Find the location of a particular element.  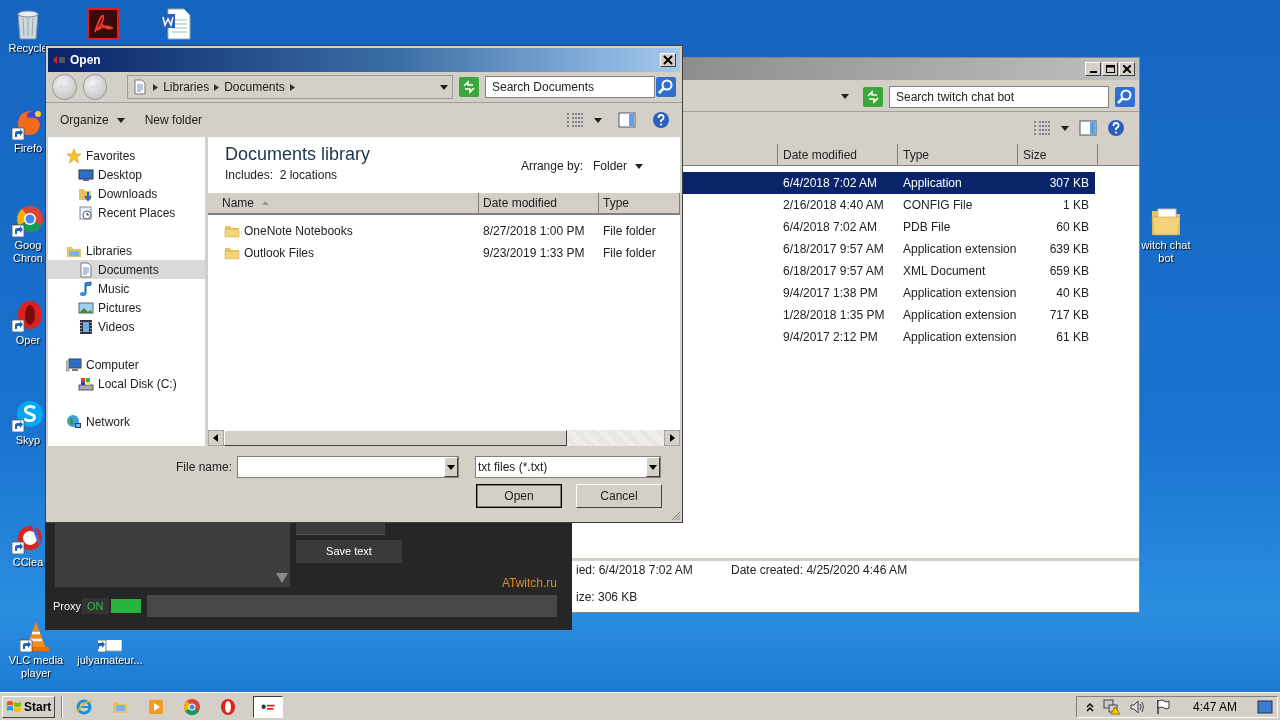

arrange-label: Arrange by: is located at coordinates (551, 166).